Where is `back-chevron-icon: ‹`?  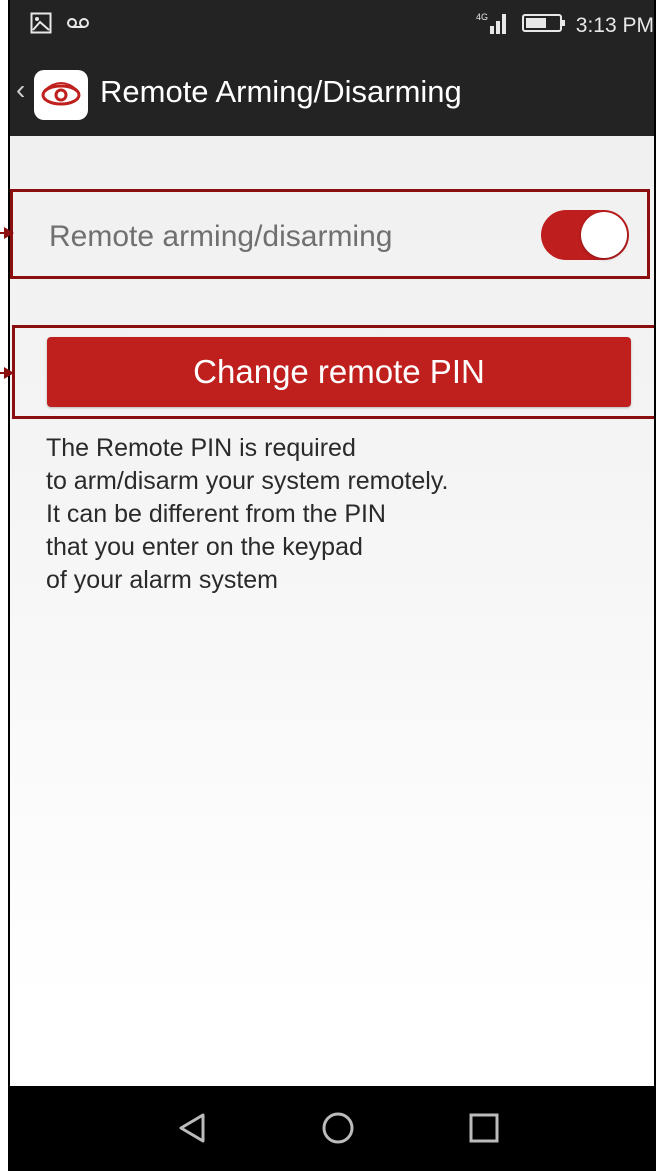 back-chevron-icon: ‹ is located at coordinates (20, 90).